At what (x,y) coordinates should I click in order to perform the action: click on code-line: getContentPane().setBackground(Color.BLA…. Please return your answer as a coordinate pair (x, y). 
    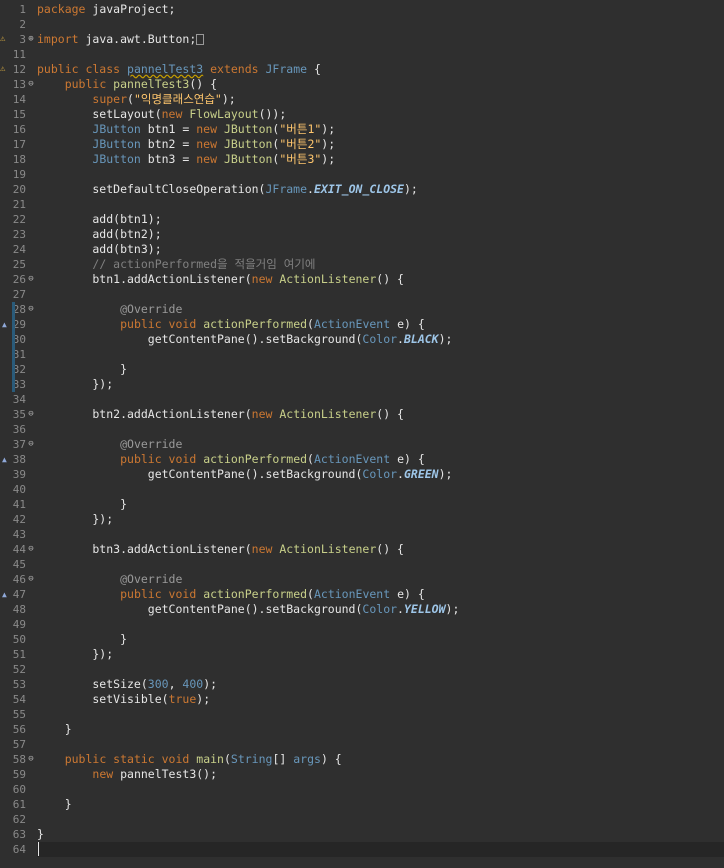
    Looking at the image, I should click on (380, 339).